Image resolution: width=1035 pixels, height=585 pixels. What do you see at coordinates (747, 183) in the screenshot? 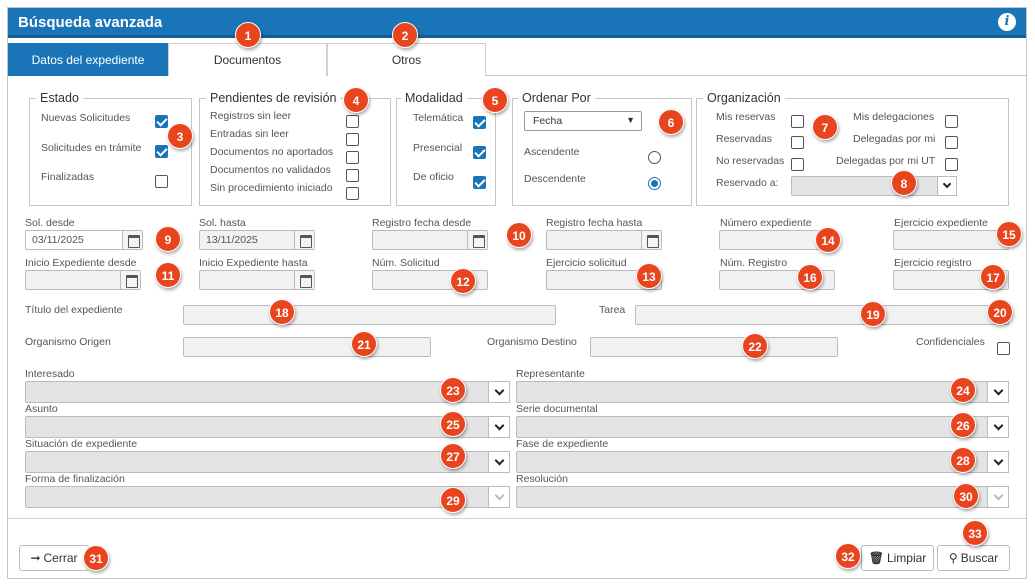
I see `reservado-a-label: Reservado a:` at bounding box center [747, 183].